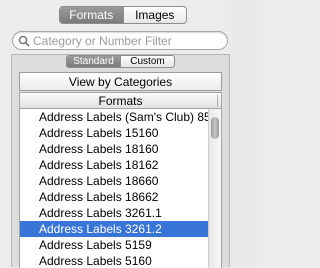 The image size is (320, 268). What do you see at coordinates (214, 188) in the screenshot?
I see `vertical-scrollbar` at bounding box center [214, 188].